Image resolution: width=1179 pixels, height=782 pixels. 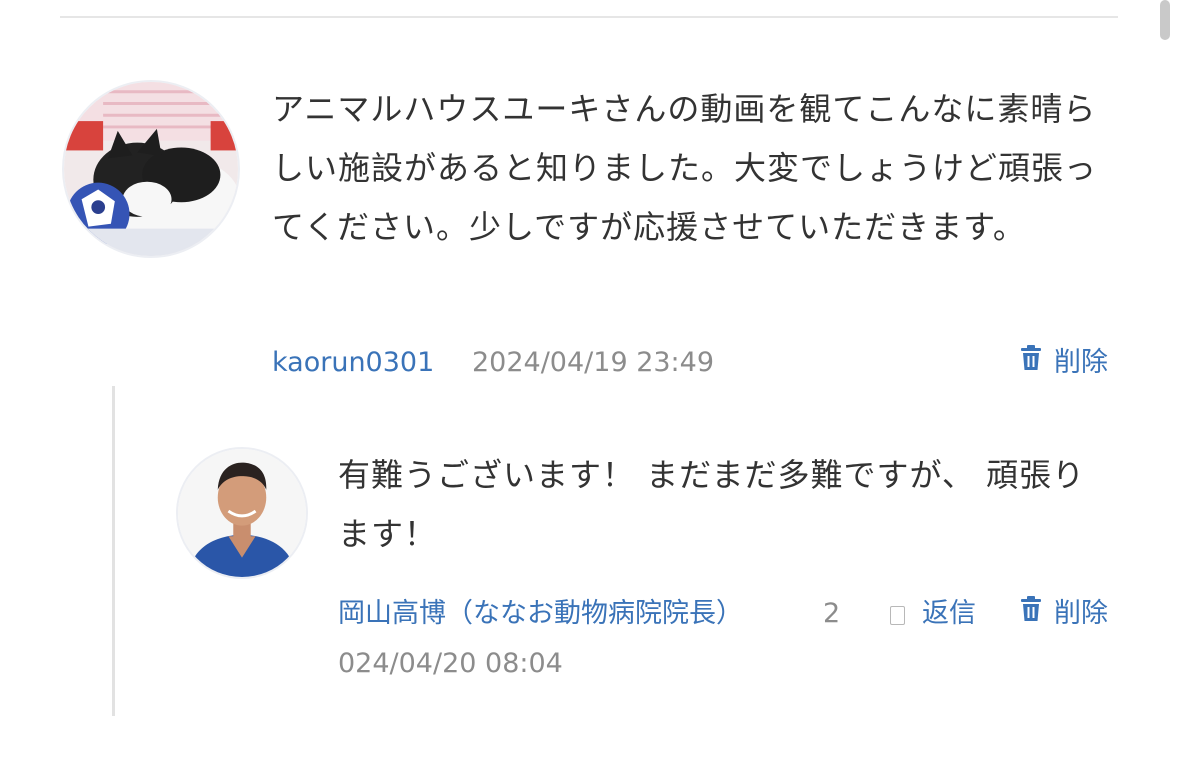 I want to click on replier-avatar, so click(x=242, y=513).